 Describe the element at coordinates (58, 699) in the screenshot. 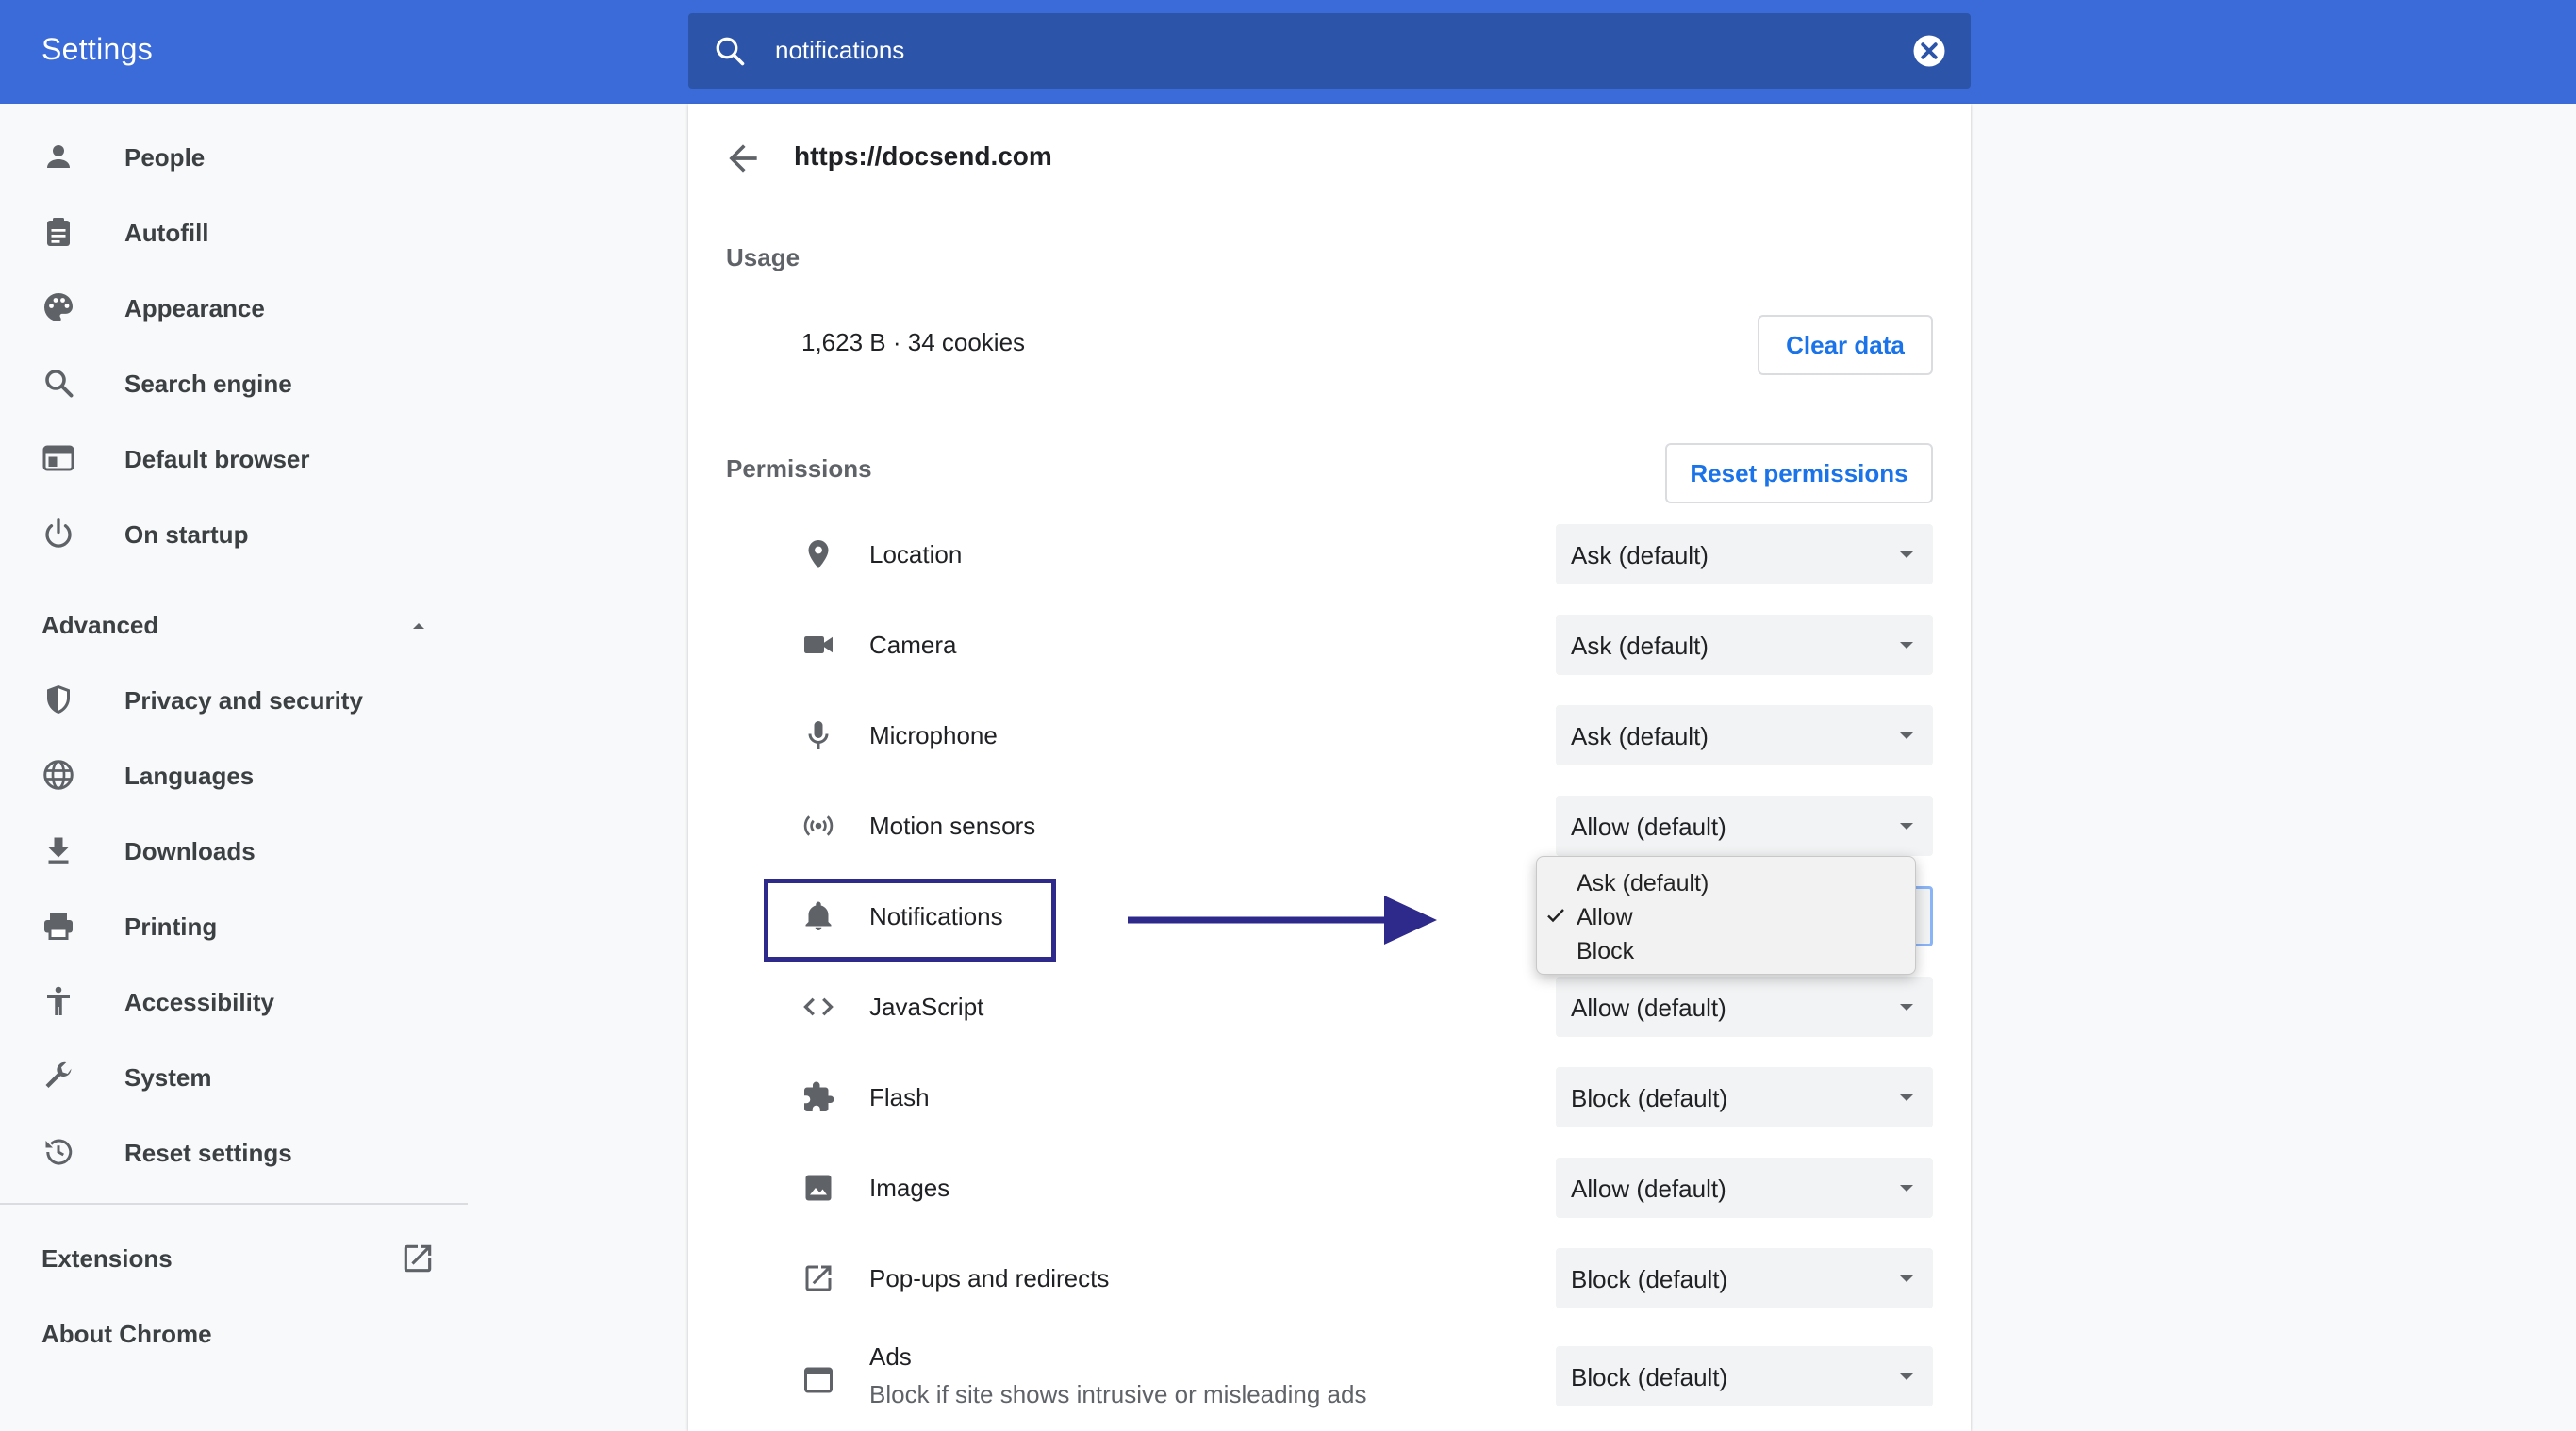

I see `shield-icon` at that location.